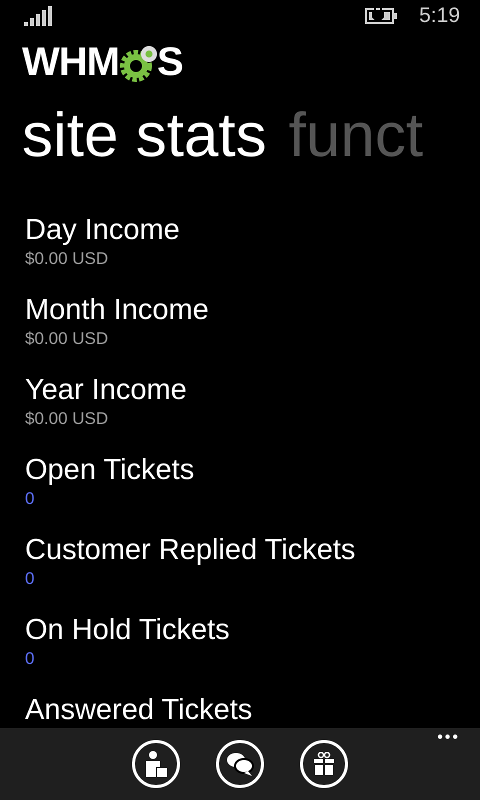  I want to click on account-button, so click(156, 764).